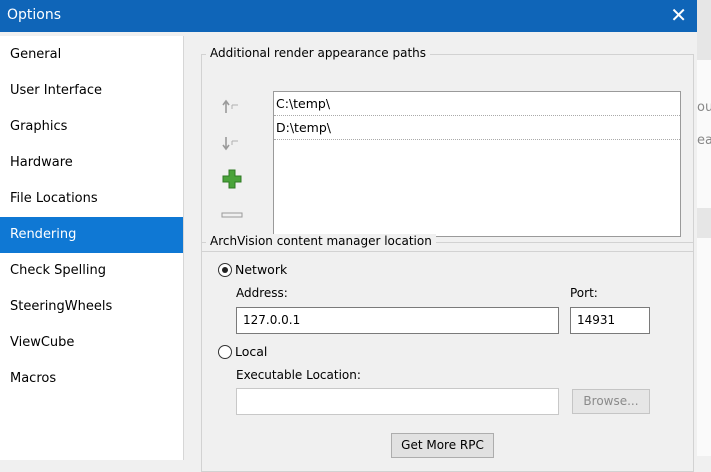 This screenshot has height=472, width=711. Describe the element at coordinates (91, 235) in the screenshot. I see `sidebar-item-rendering: Rendering` at that location.